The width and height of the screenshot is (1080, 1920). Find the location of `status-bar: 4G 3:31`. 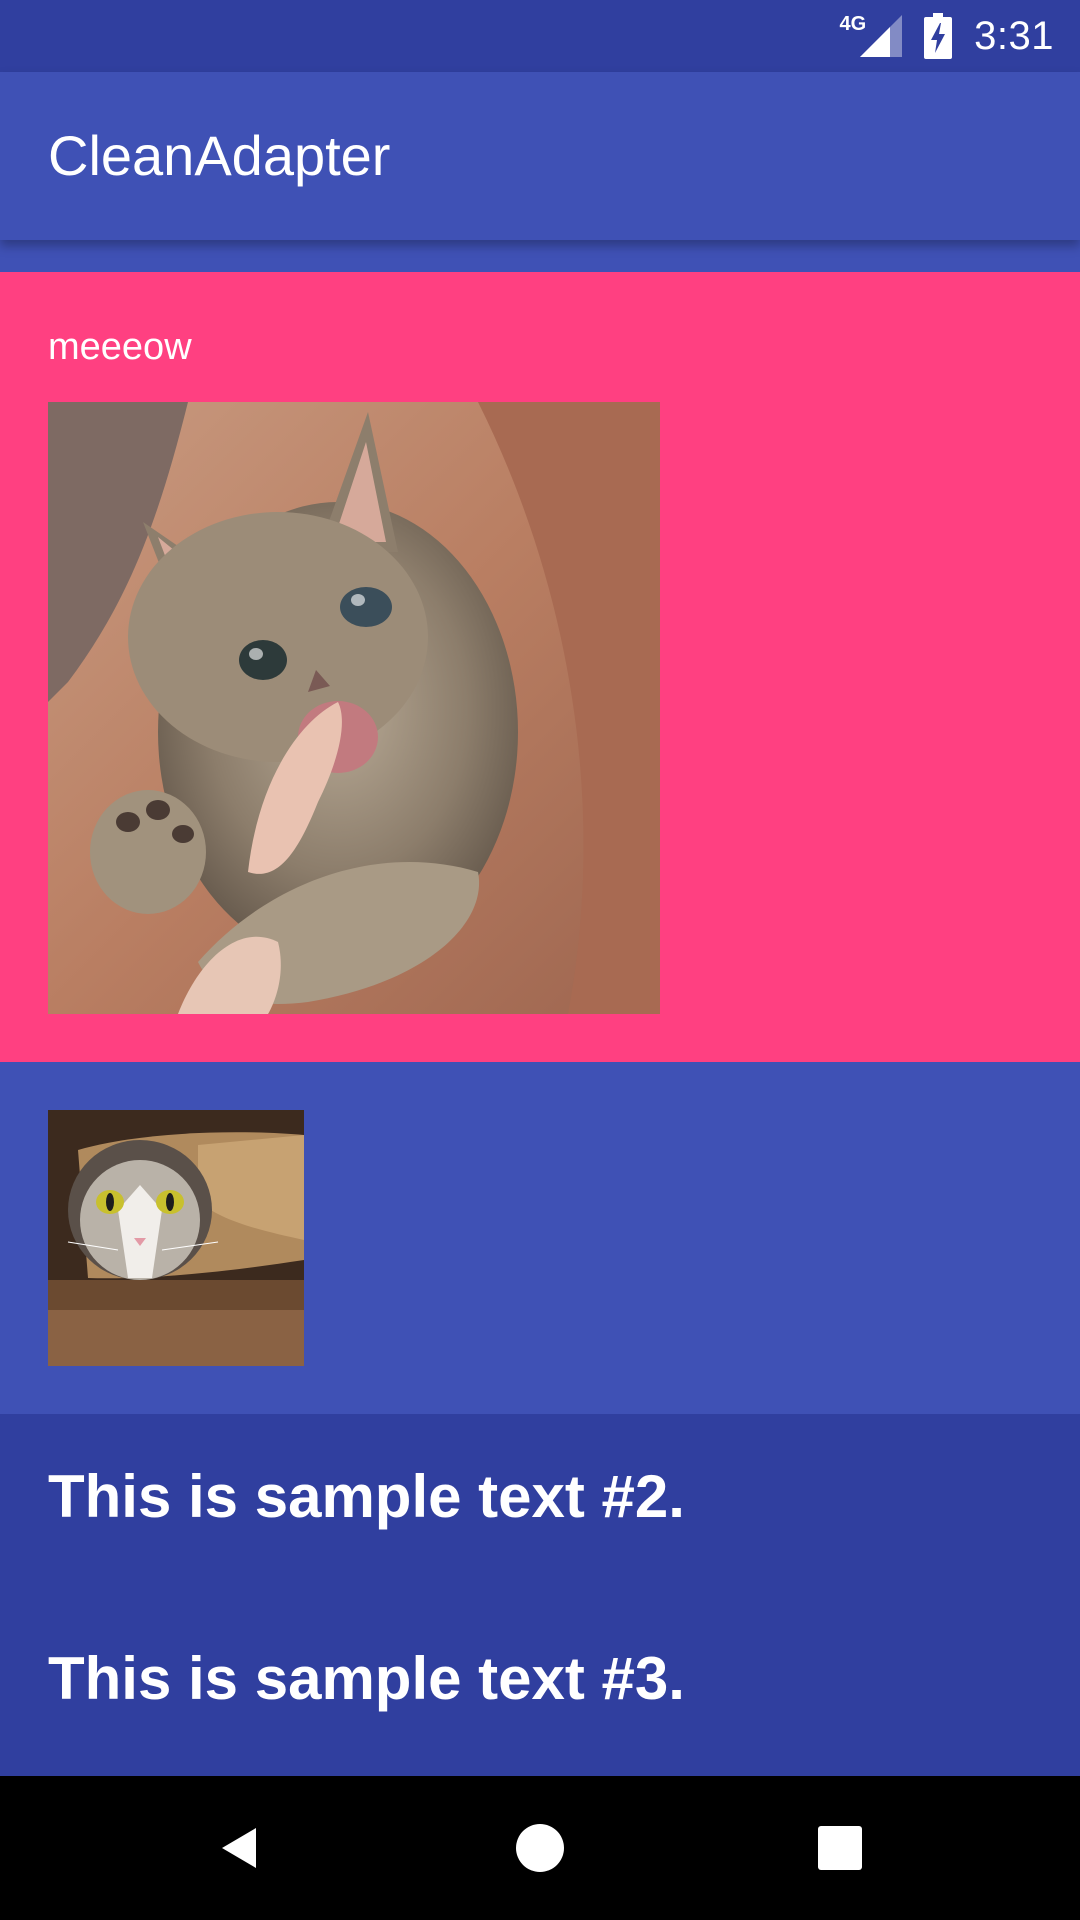

status-bar: 4G 3:31 is located at coordinates (540, 36).